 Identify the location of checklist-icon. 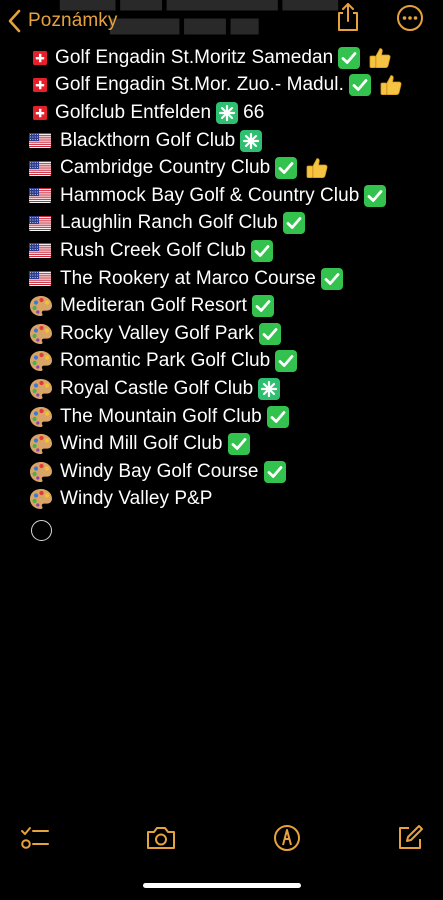
(35, 840).